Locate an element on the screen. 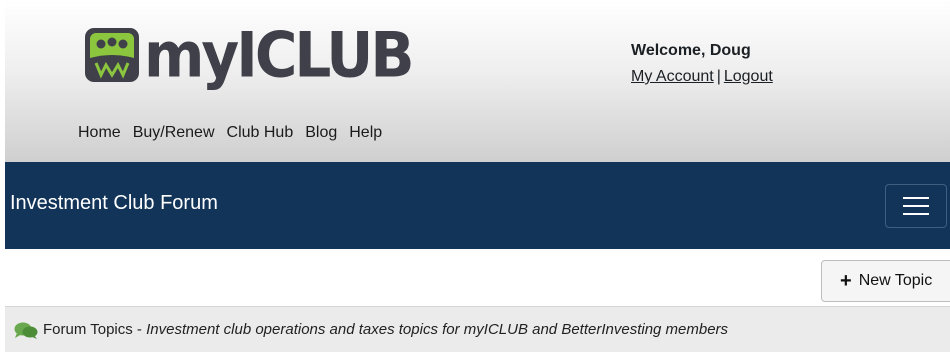 The height and width of the screenshot is (352, 950). forum-title: Investment Club Forum is located at coordinates (114, 203).